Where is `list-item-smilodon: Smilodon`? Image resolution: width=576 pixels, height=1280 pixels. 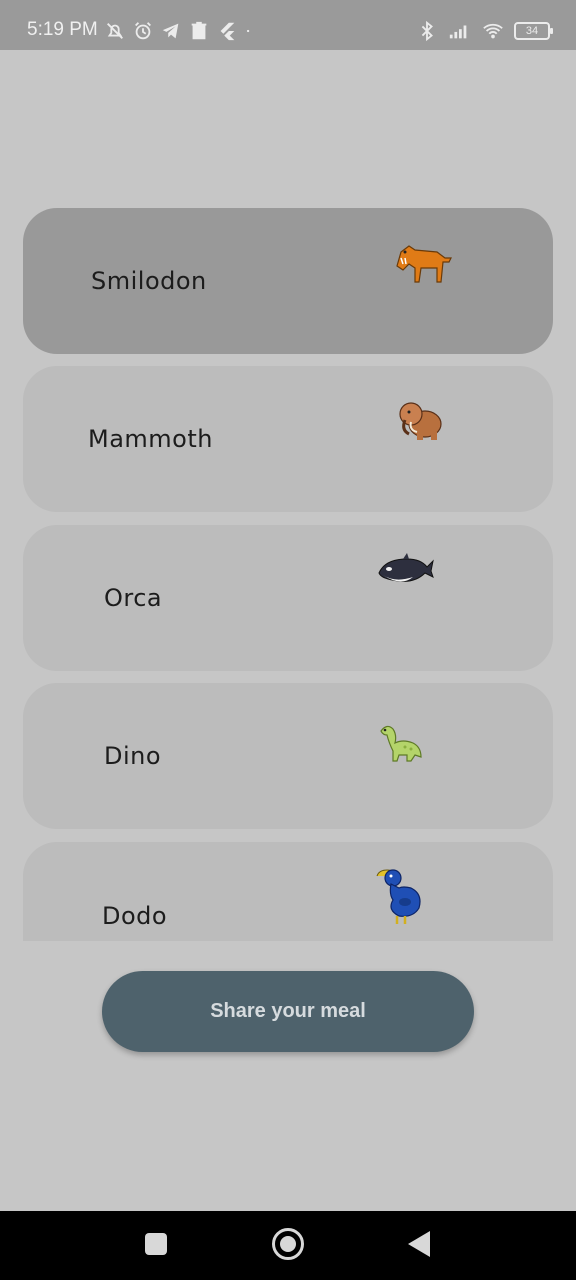 list-item-smilodon: Smilodon is located at coordinates (288, 281).